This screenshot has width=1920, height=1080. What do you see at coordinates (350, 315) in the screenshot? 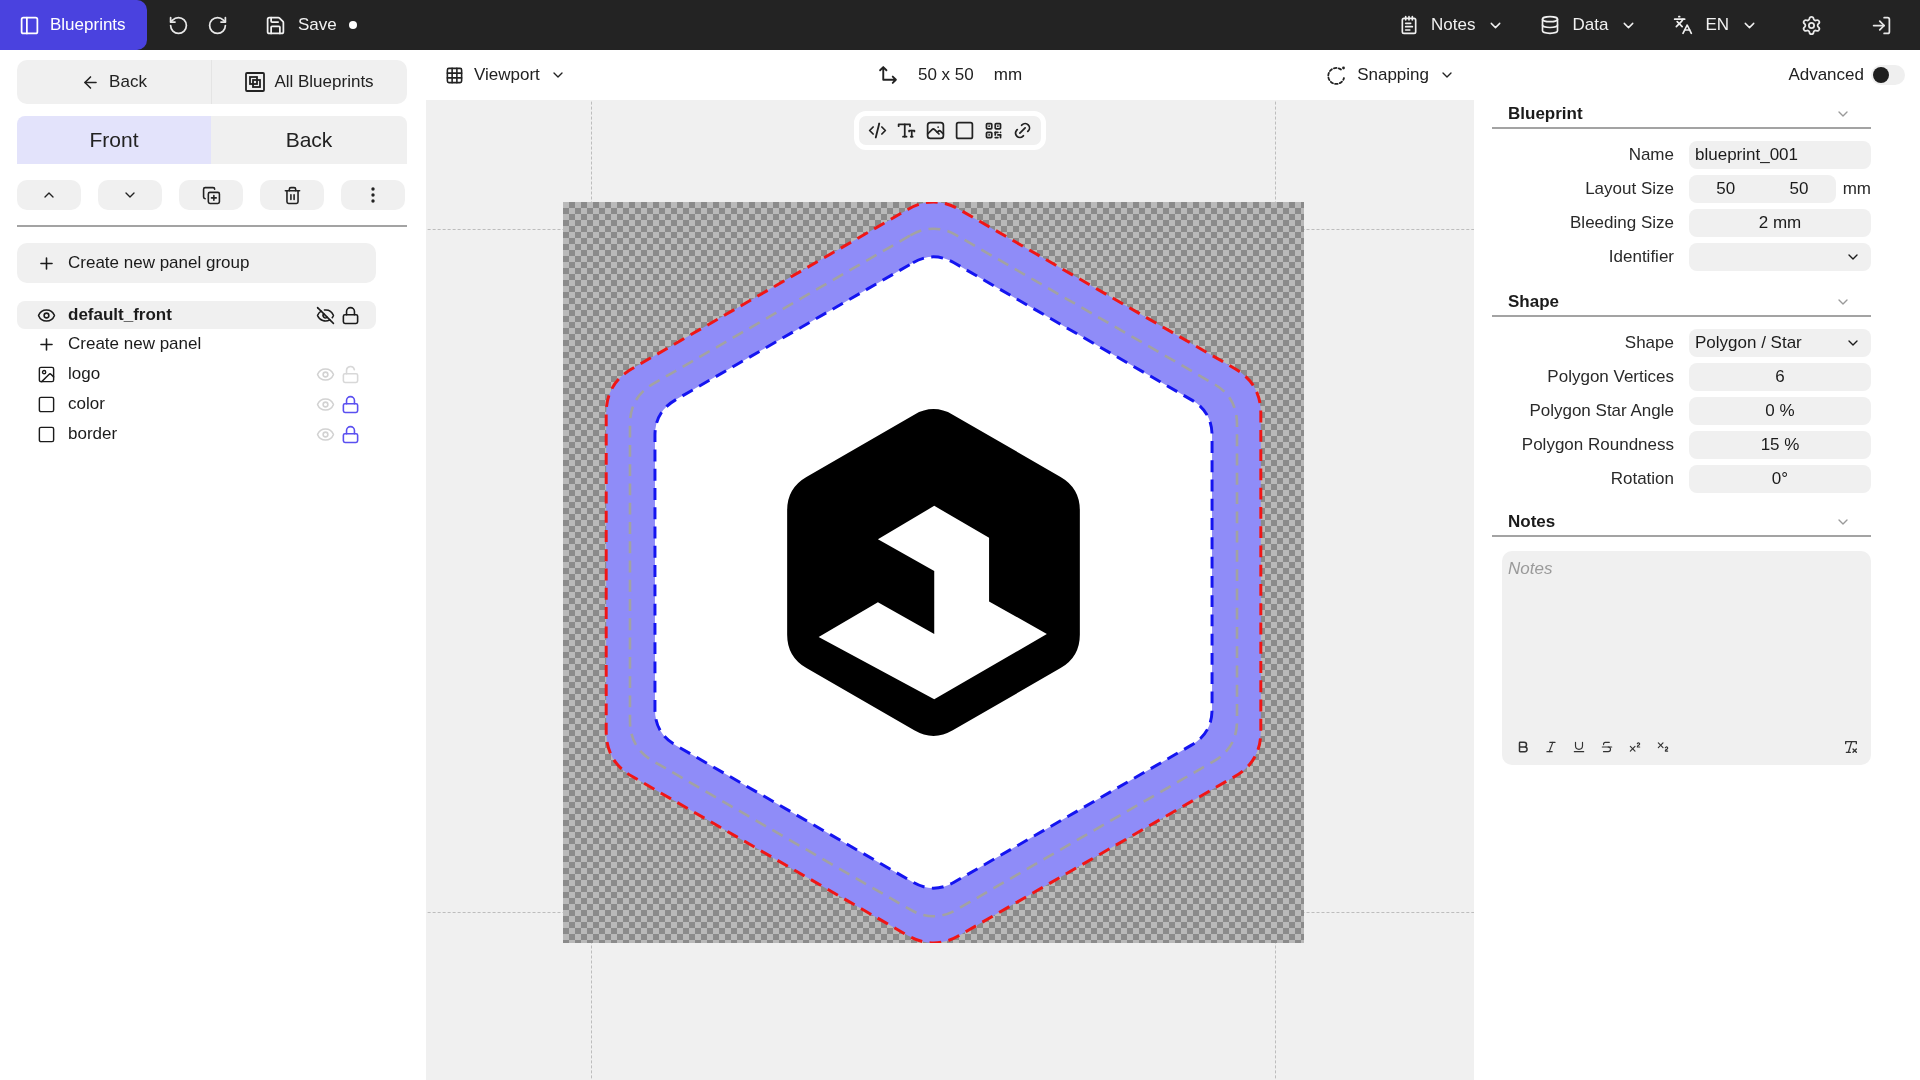
I see `lock-icon` at bounding box center [350, 315].